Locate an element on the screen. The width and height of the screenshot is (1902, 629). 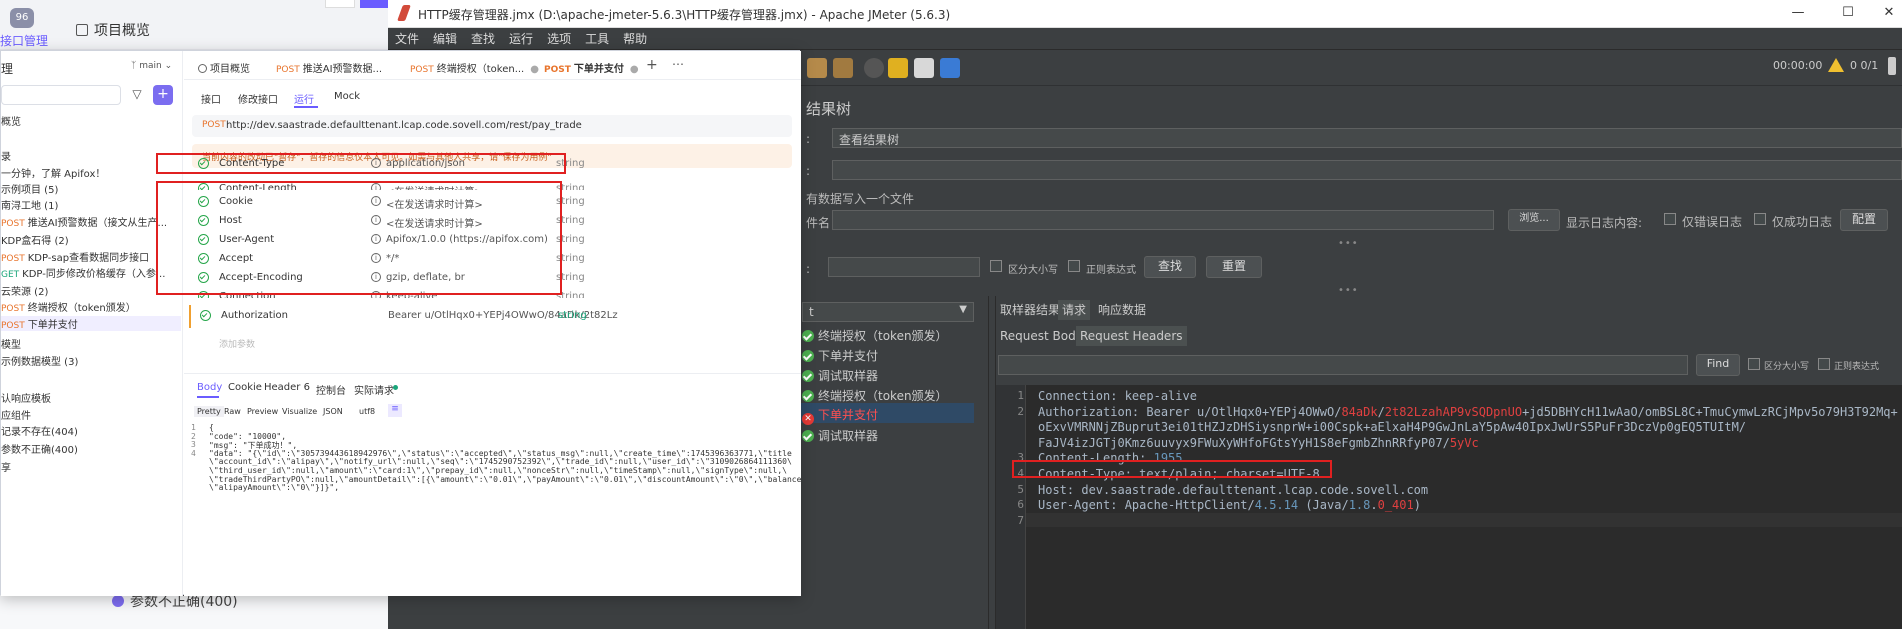
binoculars-icon is located at coordinates (874, 68).